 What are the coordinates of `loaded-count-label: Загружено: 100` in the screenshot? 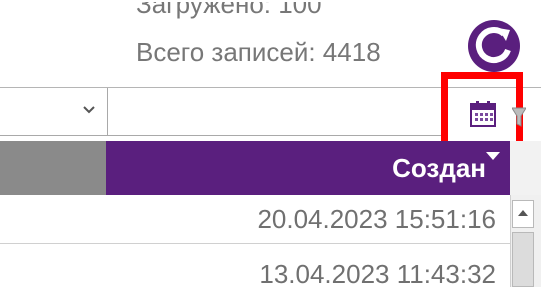 It's located at (286, 18).